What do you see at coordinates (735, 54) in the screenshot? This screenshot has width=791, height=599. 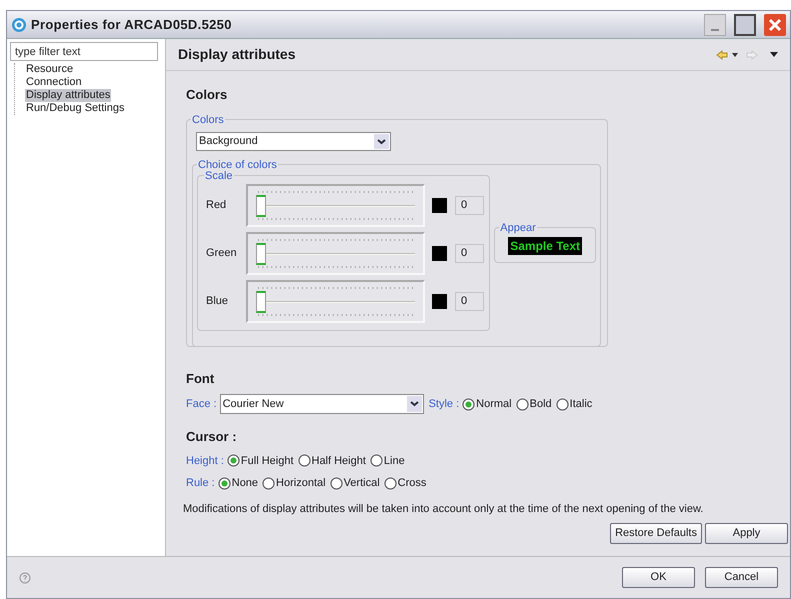 I see `dropdown-arrow-icon` at bounding box center [735, 54].